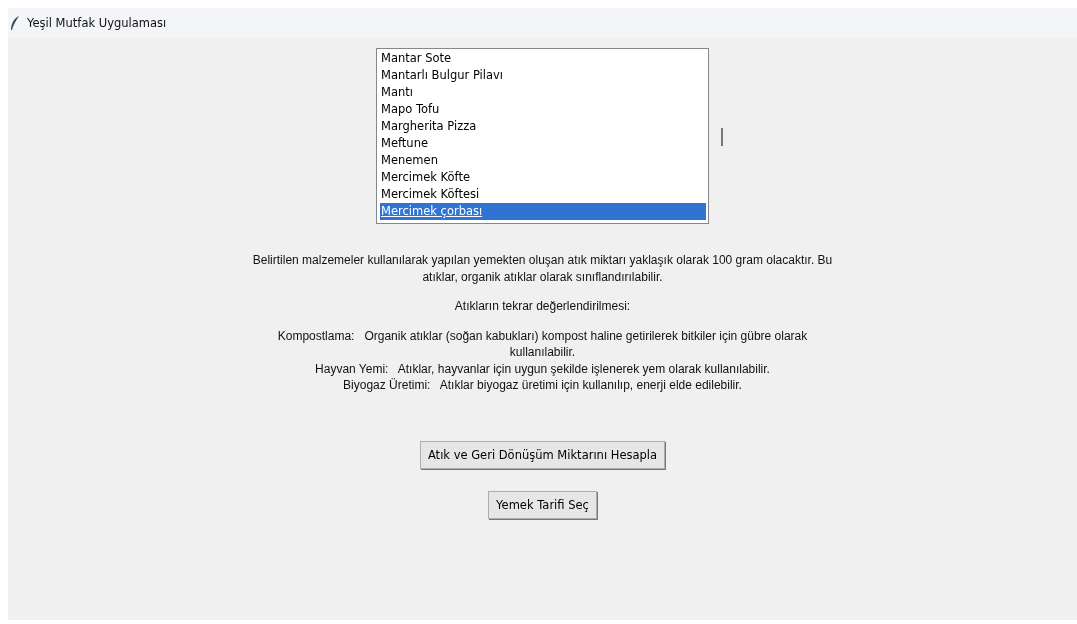 The height and width of the screenshot is (624, 1077). What do you see at coordinates (544, 75) in the screenshot?
I see `recipe-list-item: Mantarlı Bulgur Pilavı` at bounding box center [544, 75].